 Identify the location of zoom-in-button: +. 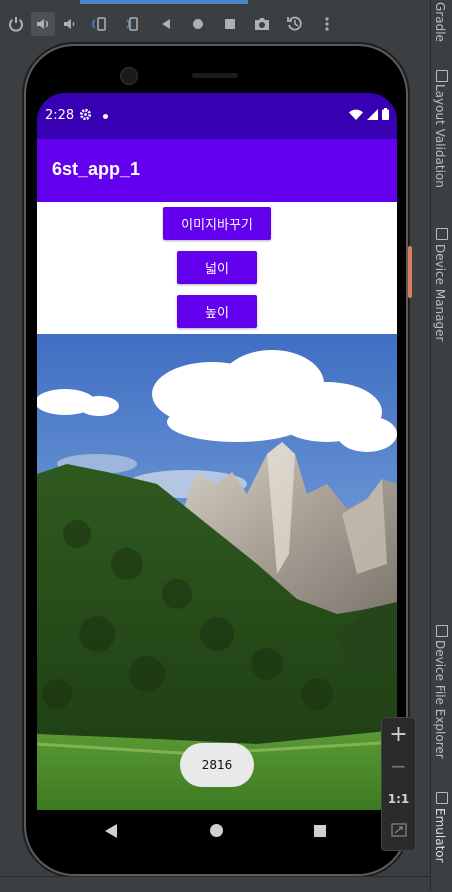
(398, 734).